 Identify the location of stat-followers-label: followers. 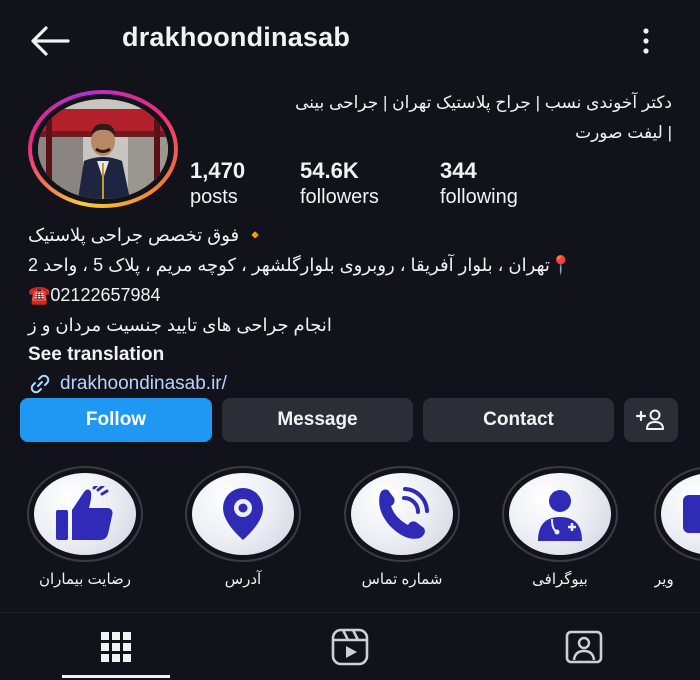
(339, 197).